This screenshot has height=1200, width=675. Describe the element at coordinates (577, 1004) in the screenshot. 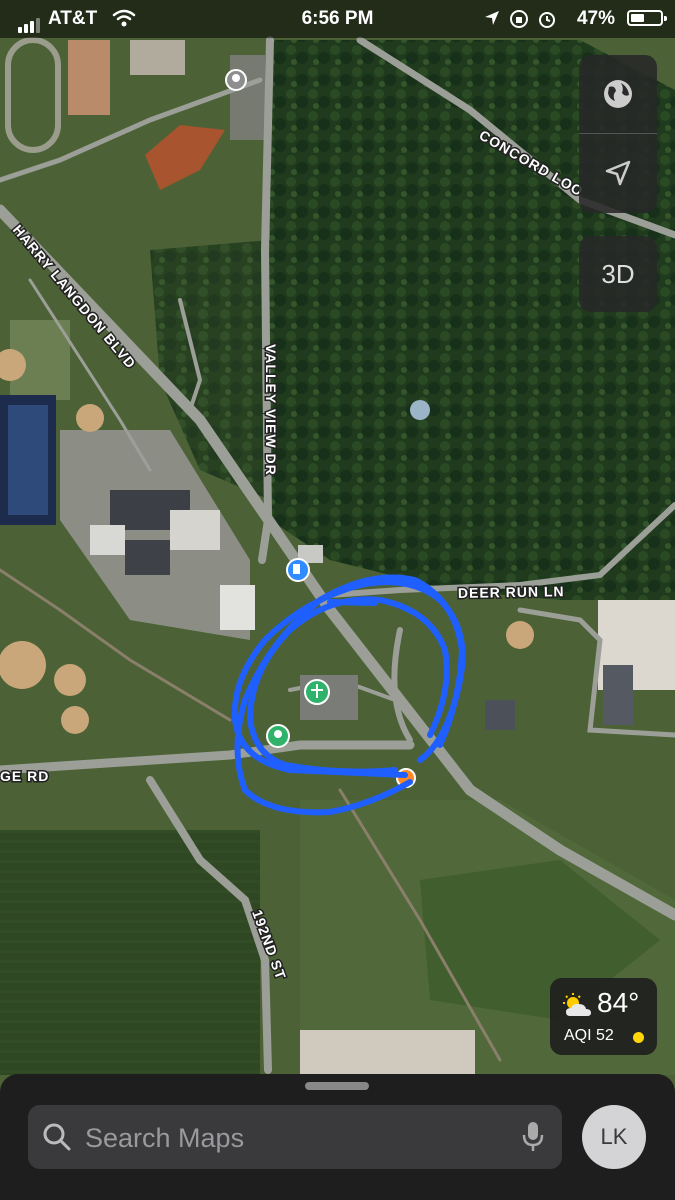

I see `partly-sunny-icon` at that location.